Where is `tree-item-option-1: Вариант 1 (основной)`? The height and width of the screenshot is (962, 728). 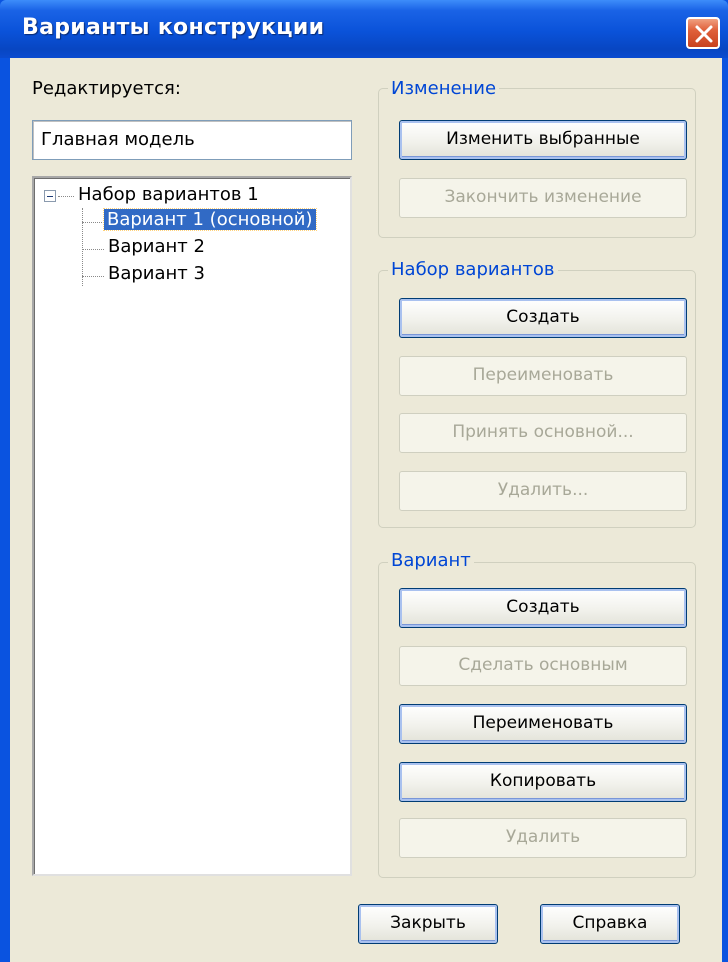
tree-item-option-1: Вариант 1 (основной) is located at coordinates (210, 219).